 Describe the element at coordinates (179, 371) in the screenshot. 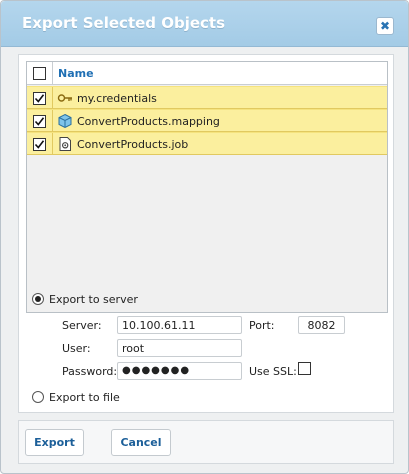

I see `password-input: ●●●●●●●` at that location.